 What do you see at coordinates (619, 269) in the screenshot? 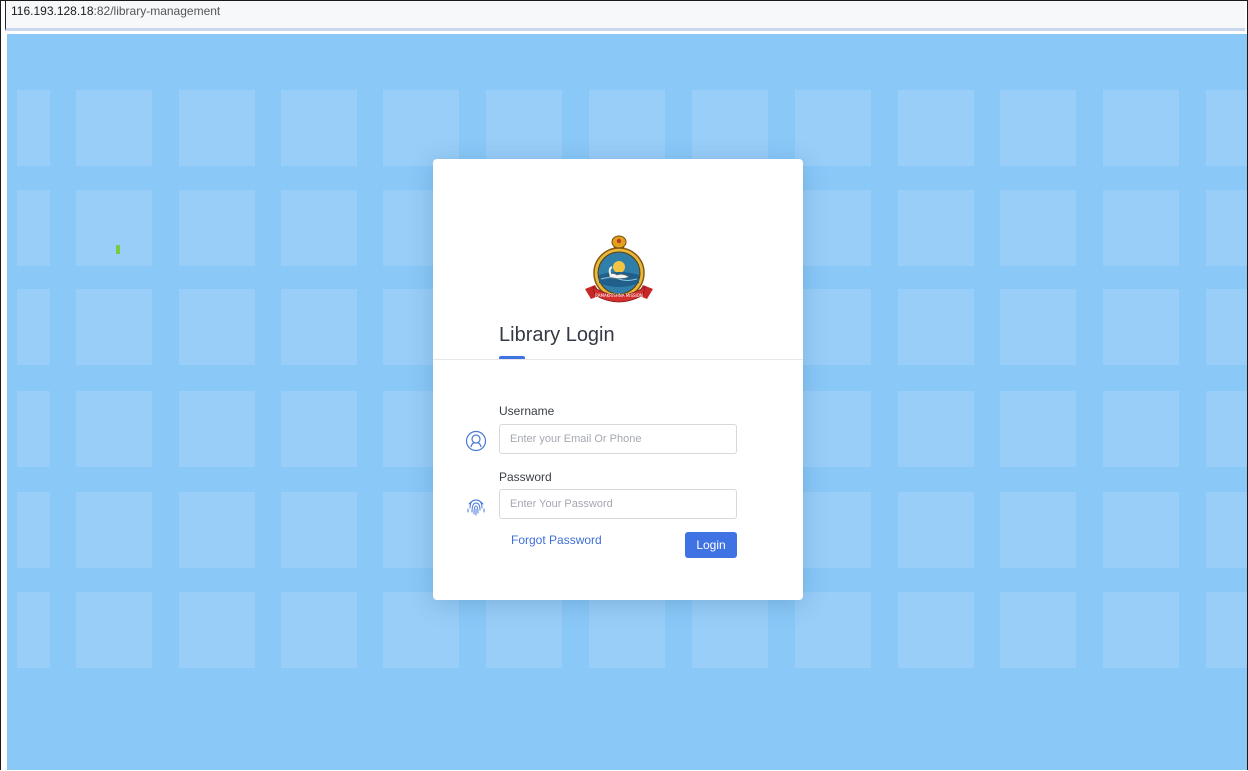
I see `ramakrishna-mission-emblem-logo: RAMAKRISHNA MISSION` at bounding box center [619, 269].